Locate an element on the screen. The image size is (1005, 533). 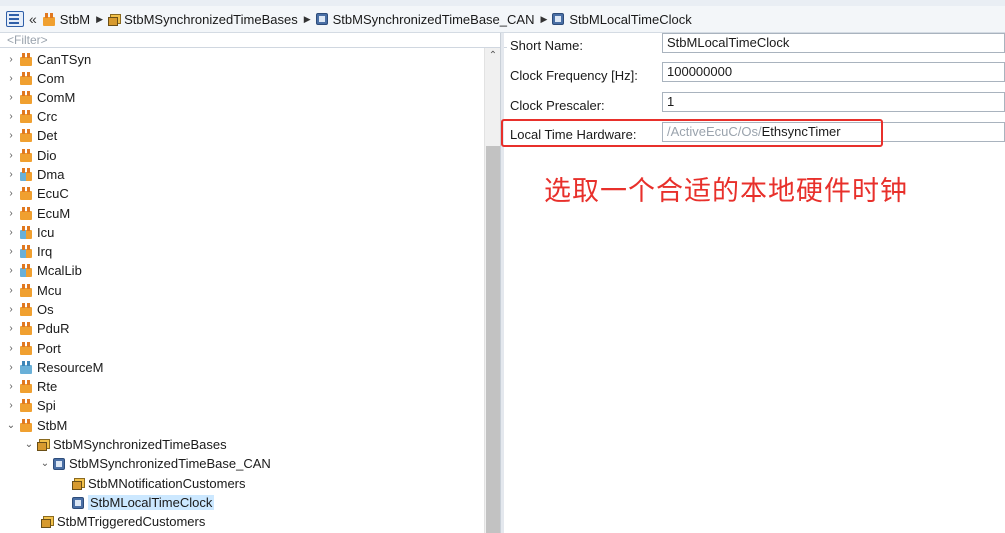
filter-input: <Filter> is located at coordinates (253, 40).